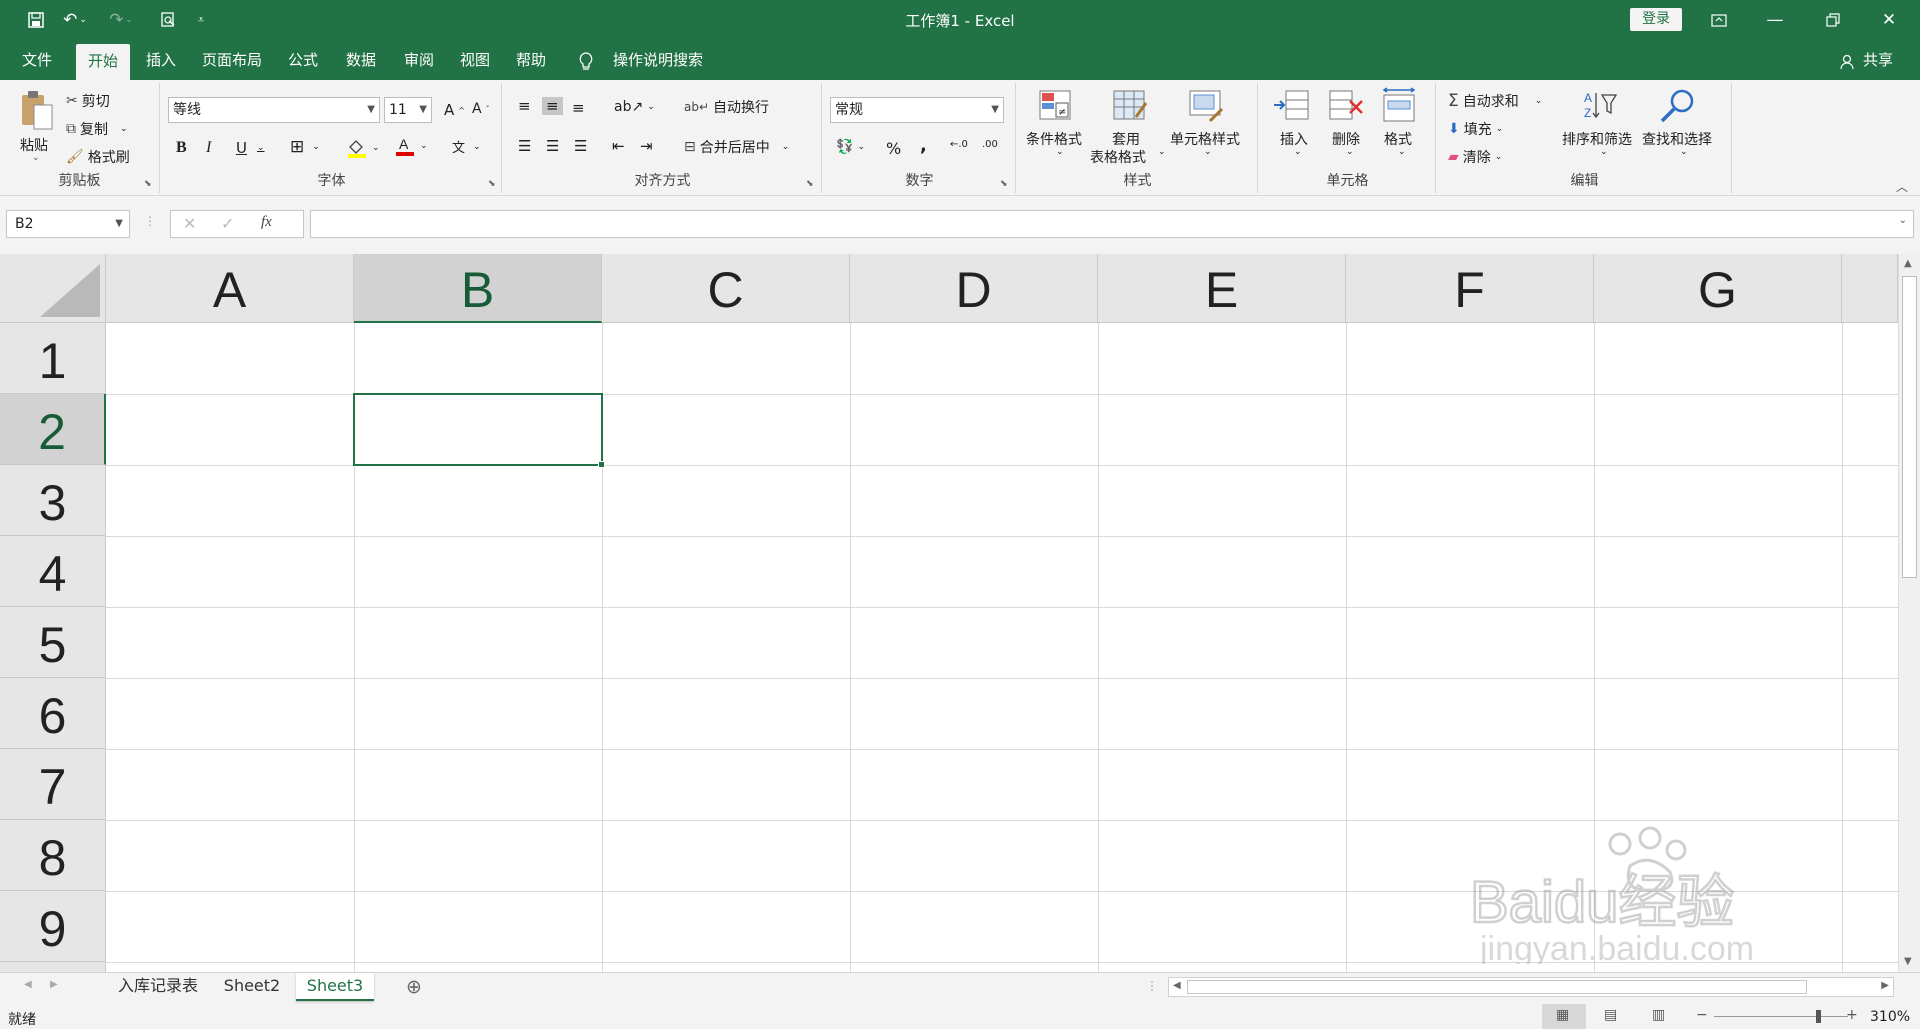 This screenshot has height=1029, width=1920. What do you see at coordinates (1833, 20) in the screenshot?
I see `restore-icon` at bounding box center [1833, 20].